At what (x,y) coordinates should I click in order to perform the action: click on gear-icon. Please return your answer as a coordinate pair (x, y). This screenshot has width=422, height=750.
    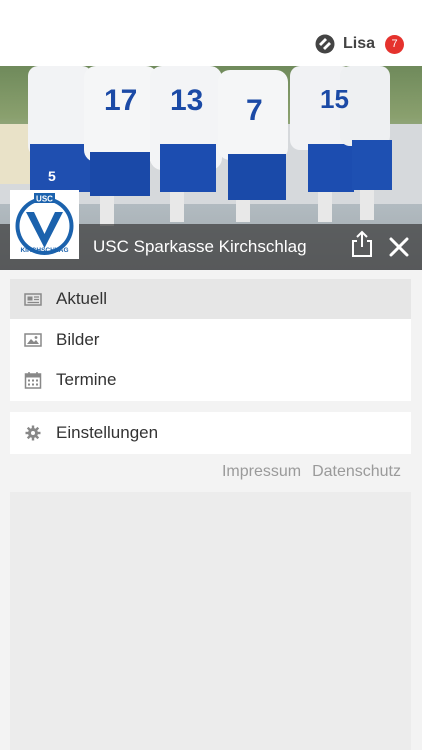
    Looking at the image, I should click on (33, 433).